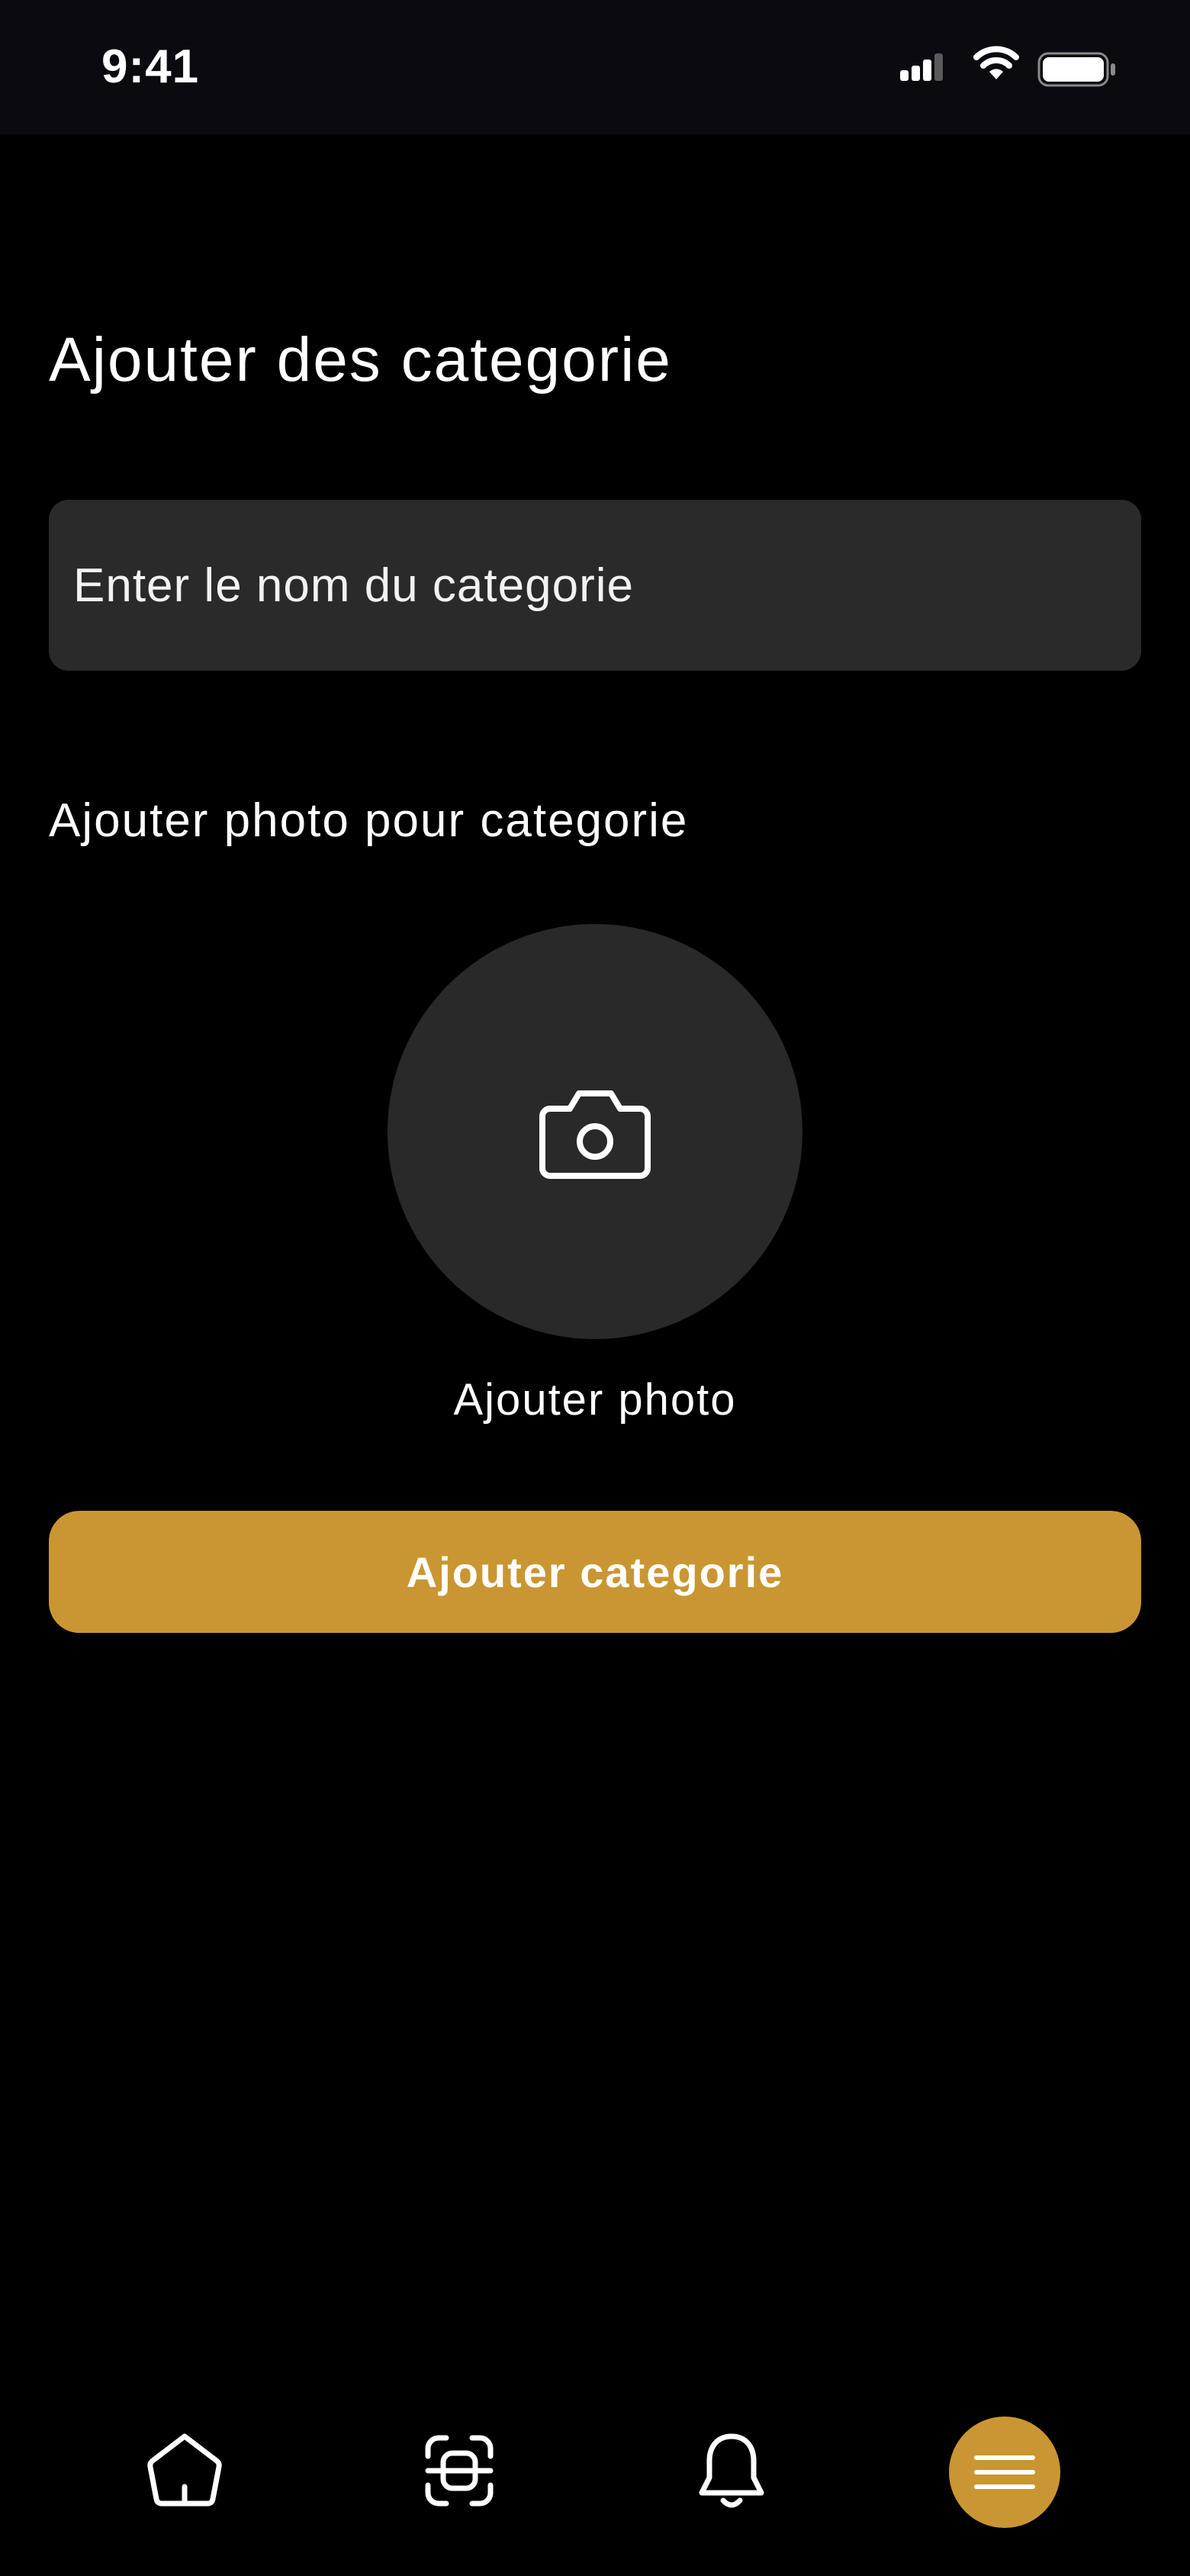  What do you see at coordinates (360, 359) in the screenshot?
I see `page-title: Ajouter des categorie` at bounding box center [360, 359].